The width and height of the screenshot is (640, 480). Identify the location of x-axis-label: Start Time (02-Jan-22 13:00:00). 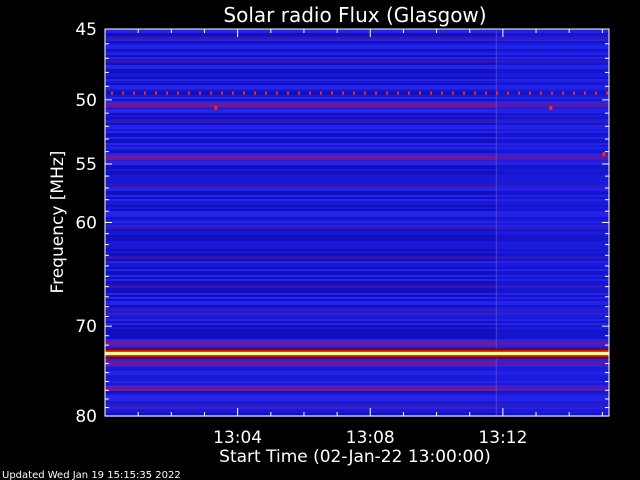
(355, 457).